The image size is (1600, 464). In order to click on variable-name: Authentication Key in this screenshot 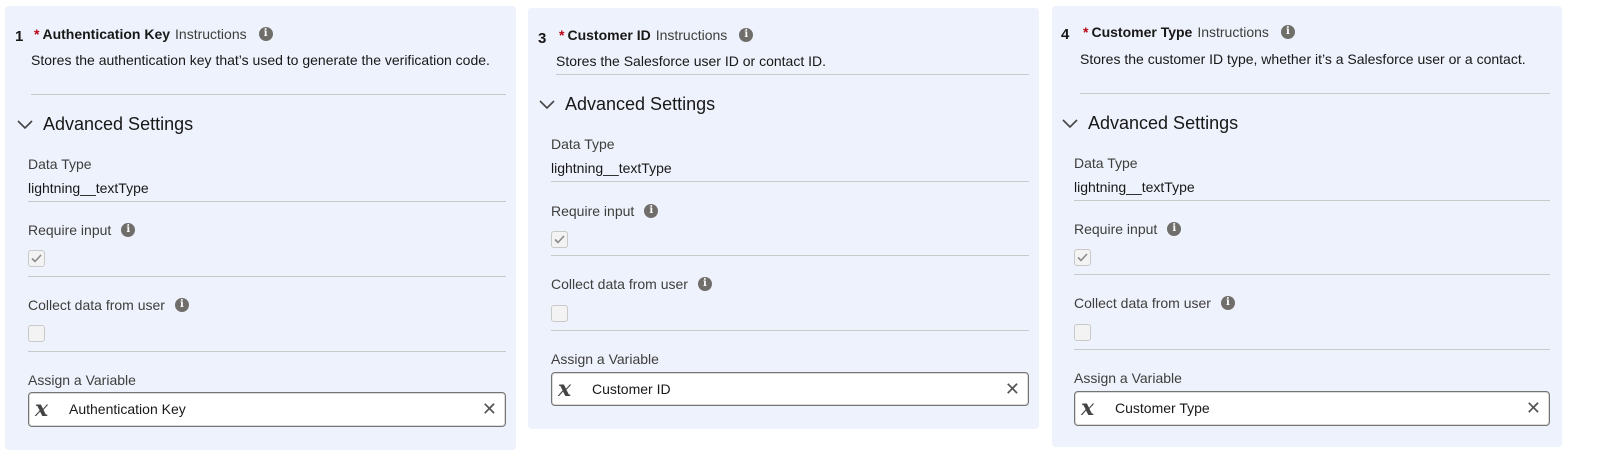, I will do `click(127, 409)`.